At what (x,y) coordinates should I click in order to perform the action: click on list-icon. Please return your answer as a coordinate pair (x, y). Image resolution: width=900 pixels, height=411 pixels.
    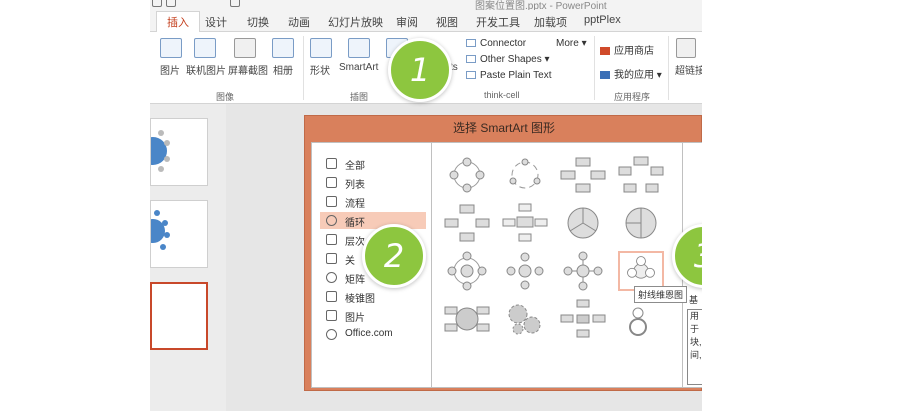
    Looking at the image, I should click on (331, 182).